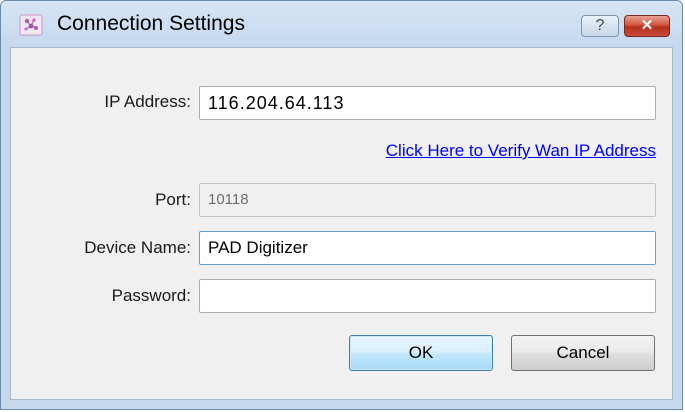  What do you see at coordinates (583, 353) in the screenshot?
I see `cancel-button: Cancel` at bounding box center [583, 353].